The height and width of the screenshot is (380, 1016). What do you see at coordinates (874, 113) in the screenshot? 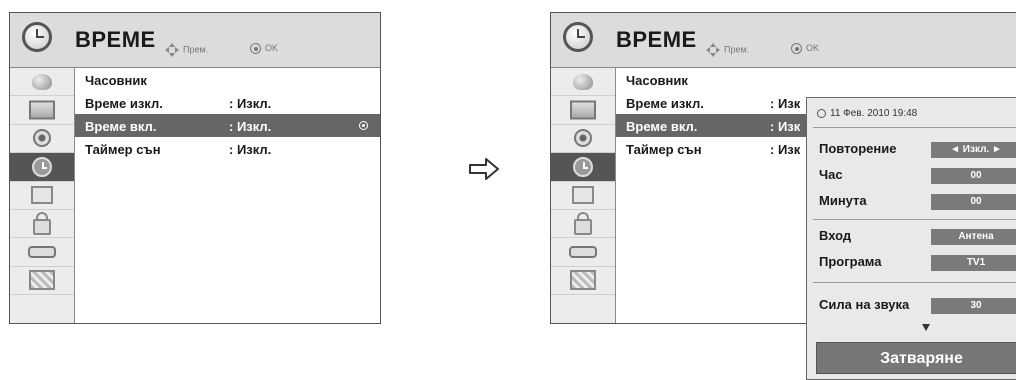
I see `datetime-text: 11 Фев. 2010 19:48` at bounding box center [874, 113].